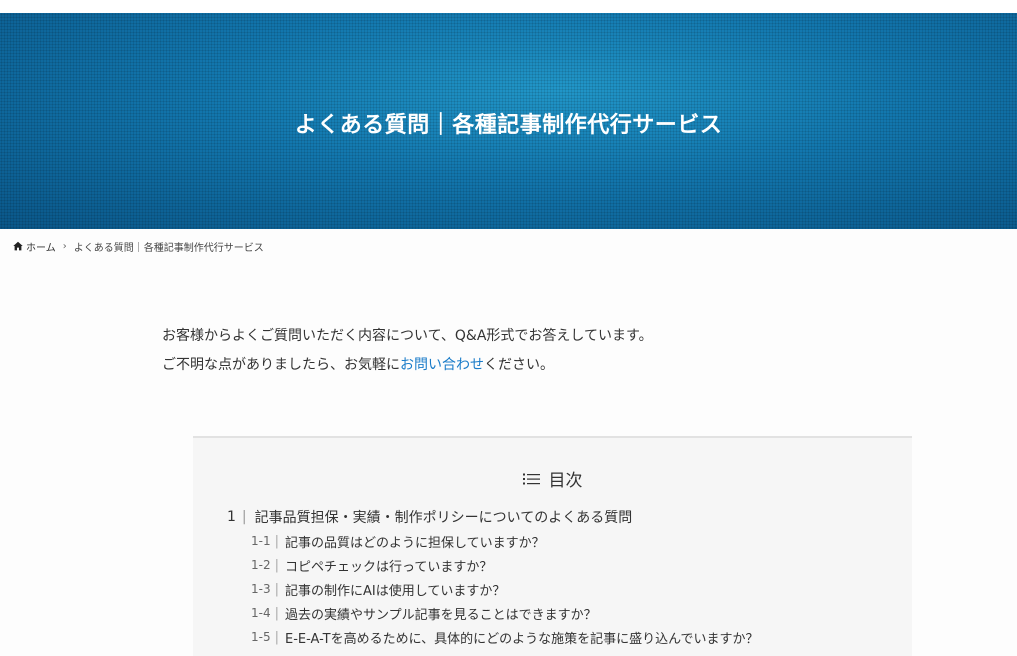  I want to click on breadcrumb-current: よくある質問｜各種記事制作代行サービス, so click(168, 248).